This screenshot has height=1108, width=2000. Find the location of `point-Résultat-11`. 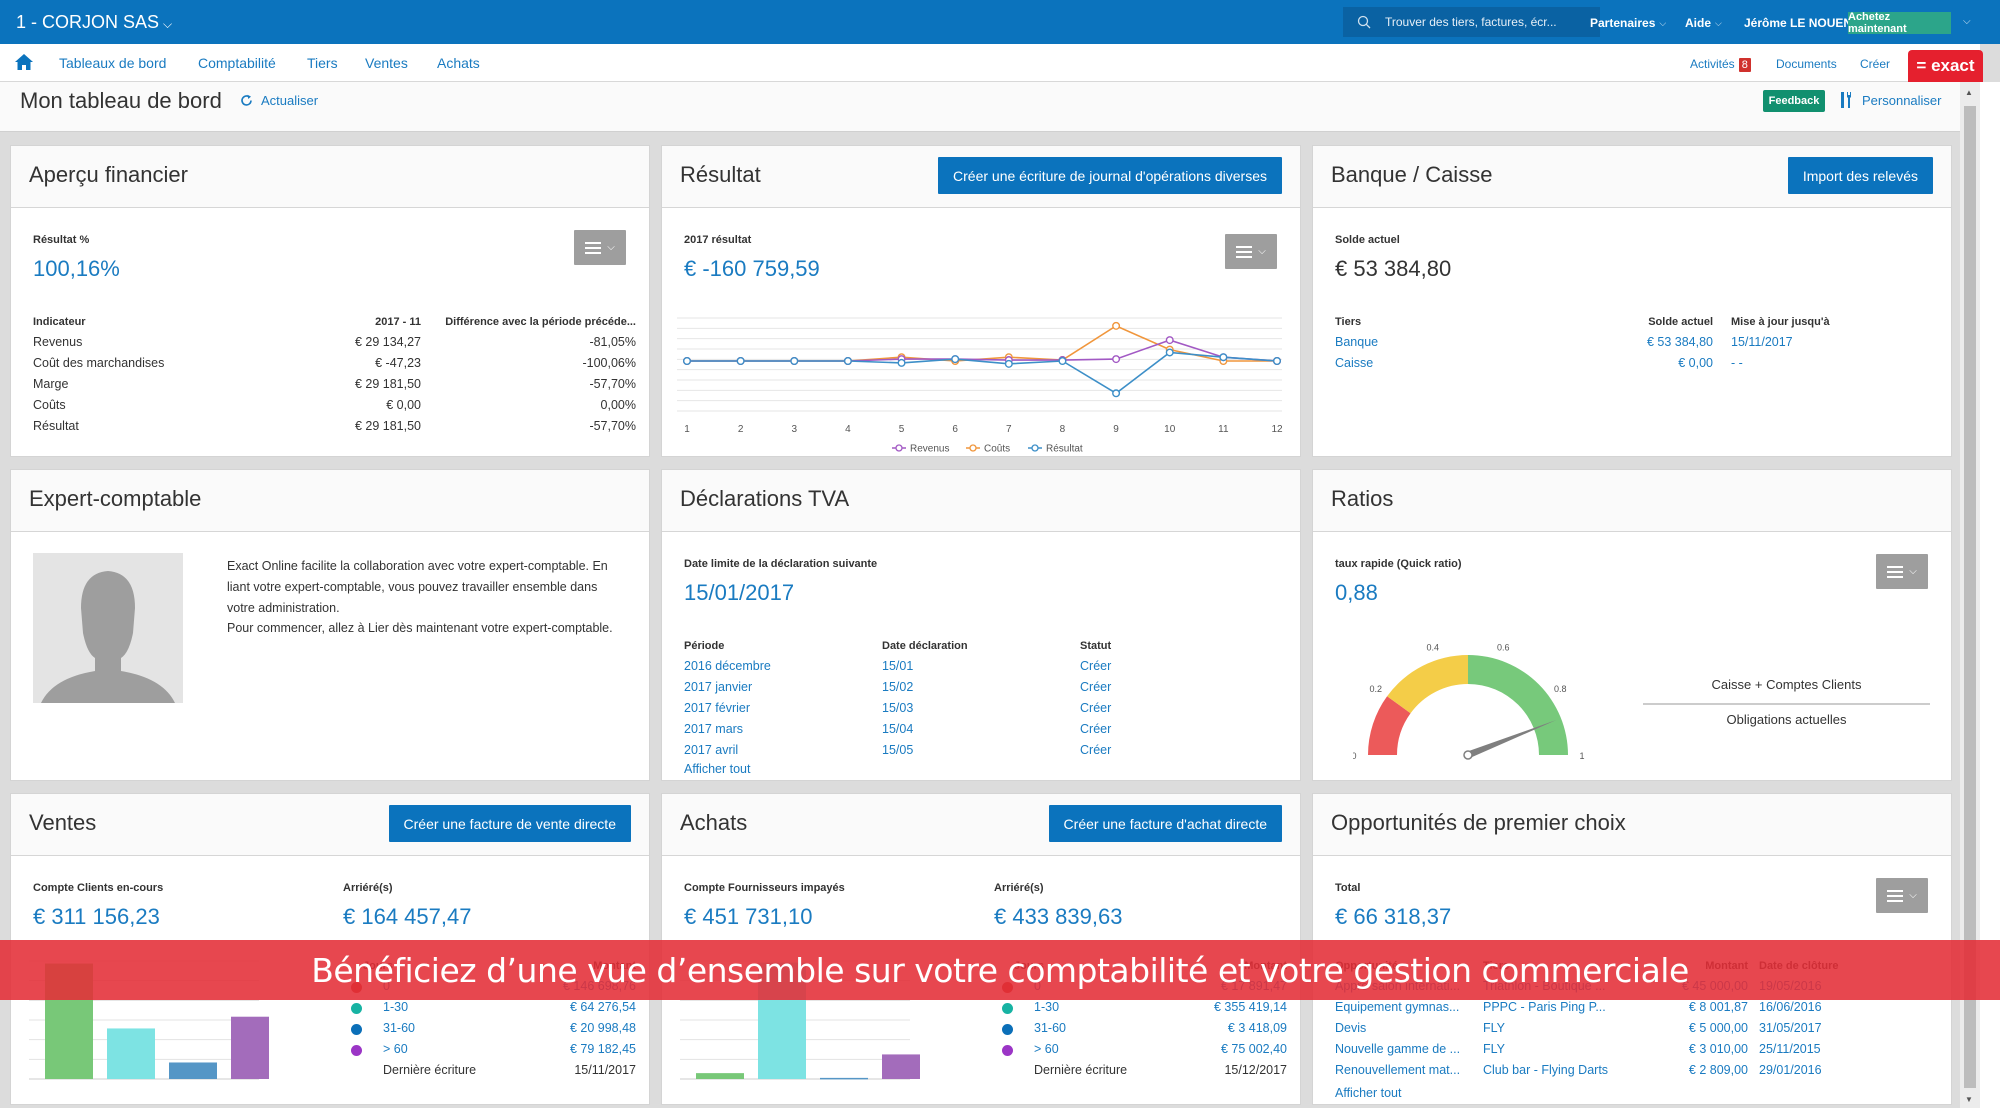

point-Résultat-11 is located at coordinates (1223, 357).